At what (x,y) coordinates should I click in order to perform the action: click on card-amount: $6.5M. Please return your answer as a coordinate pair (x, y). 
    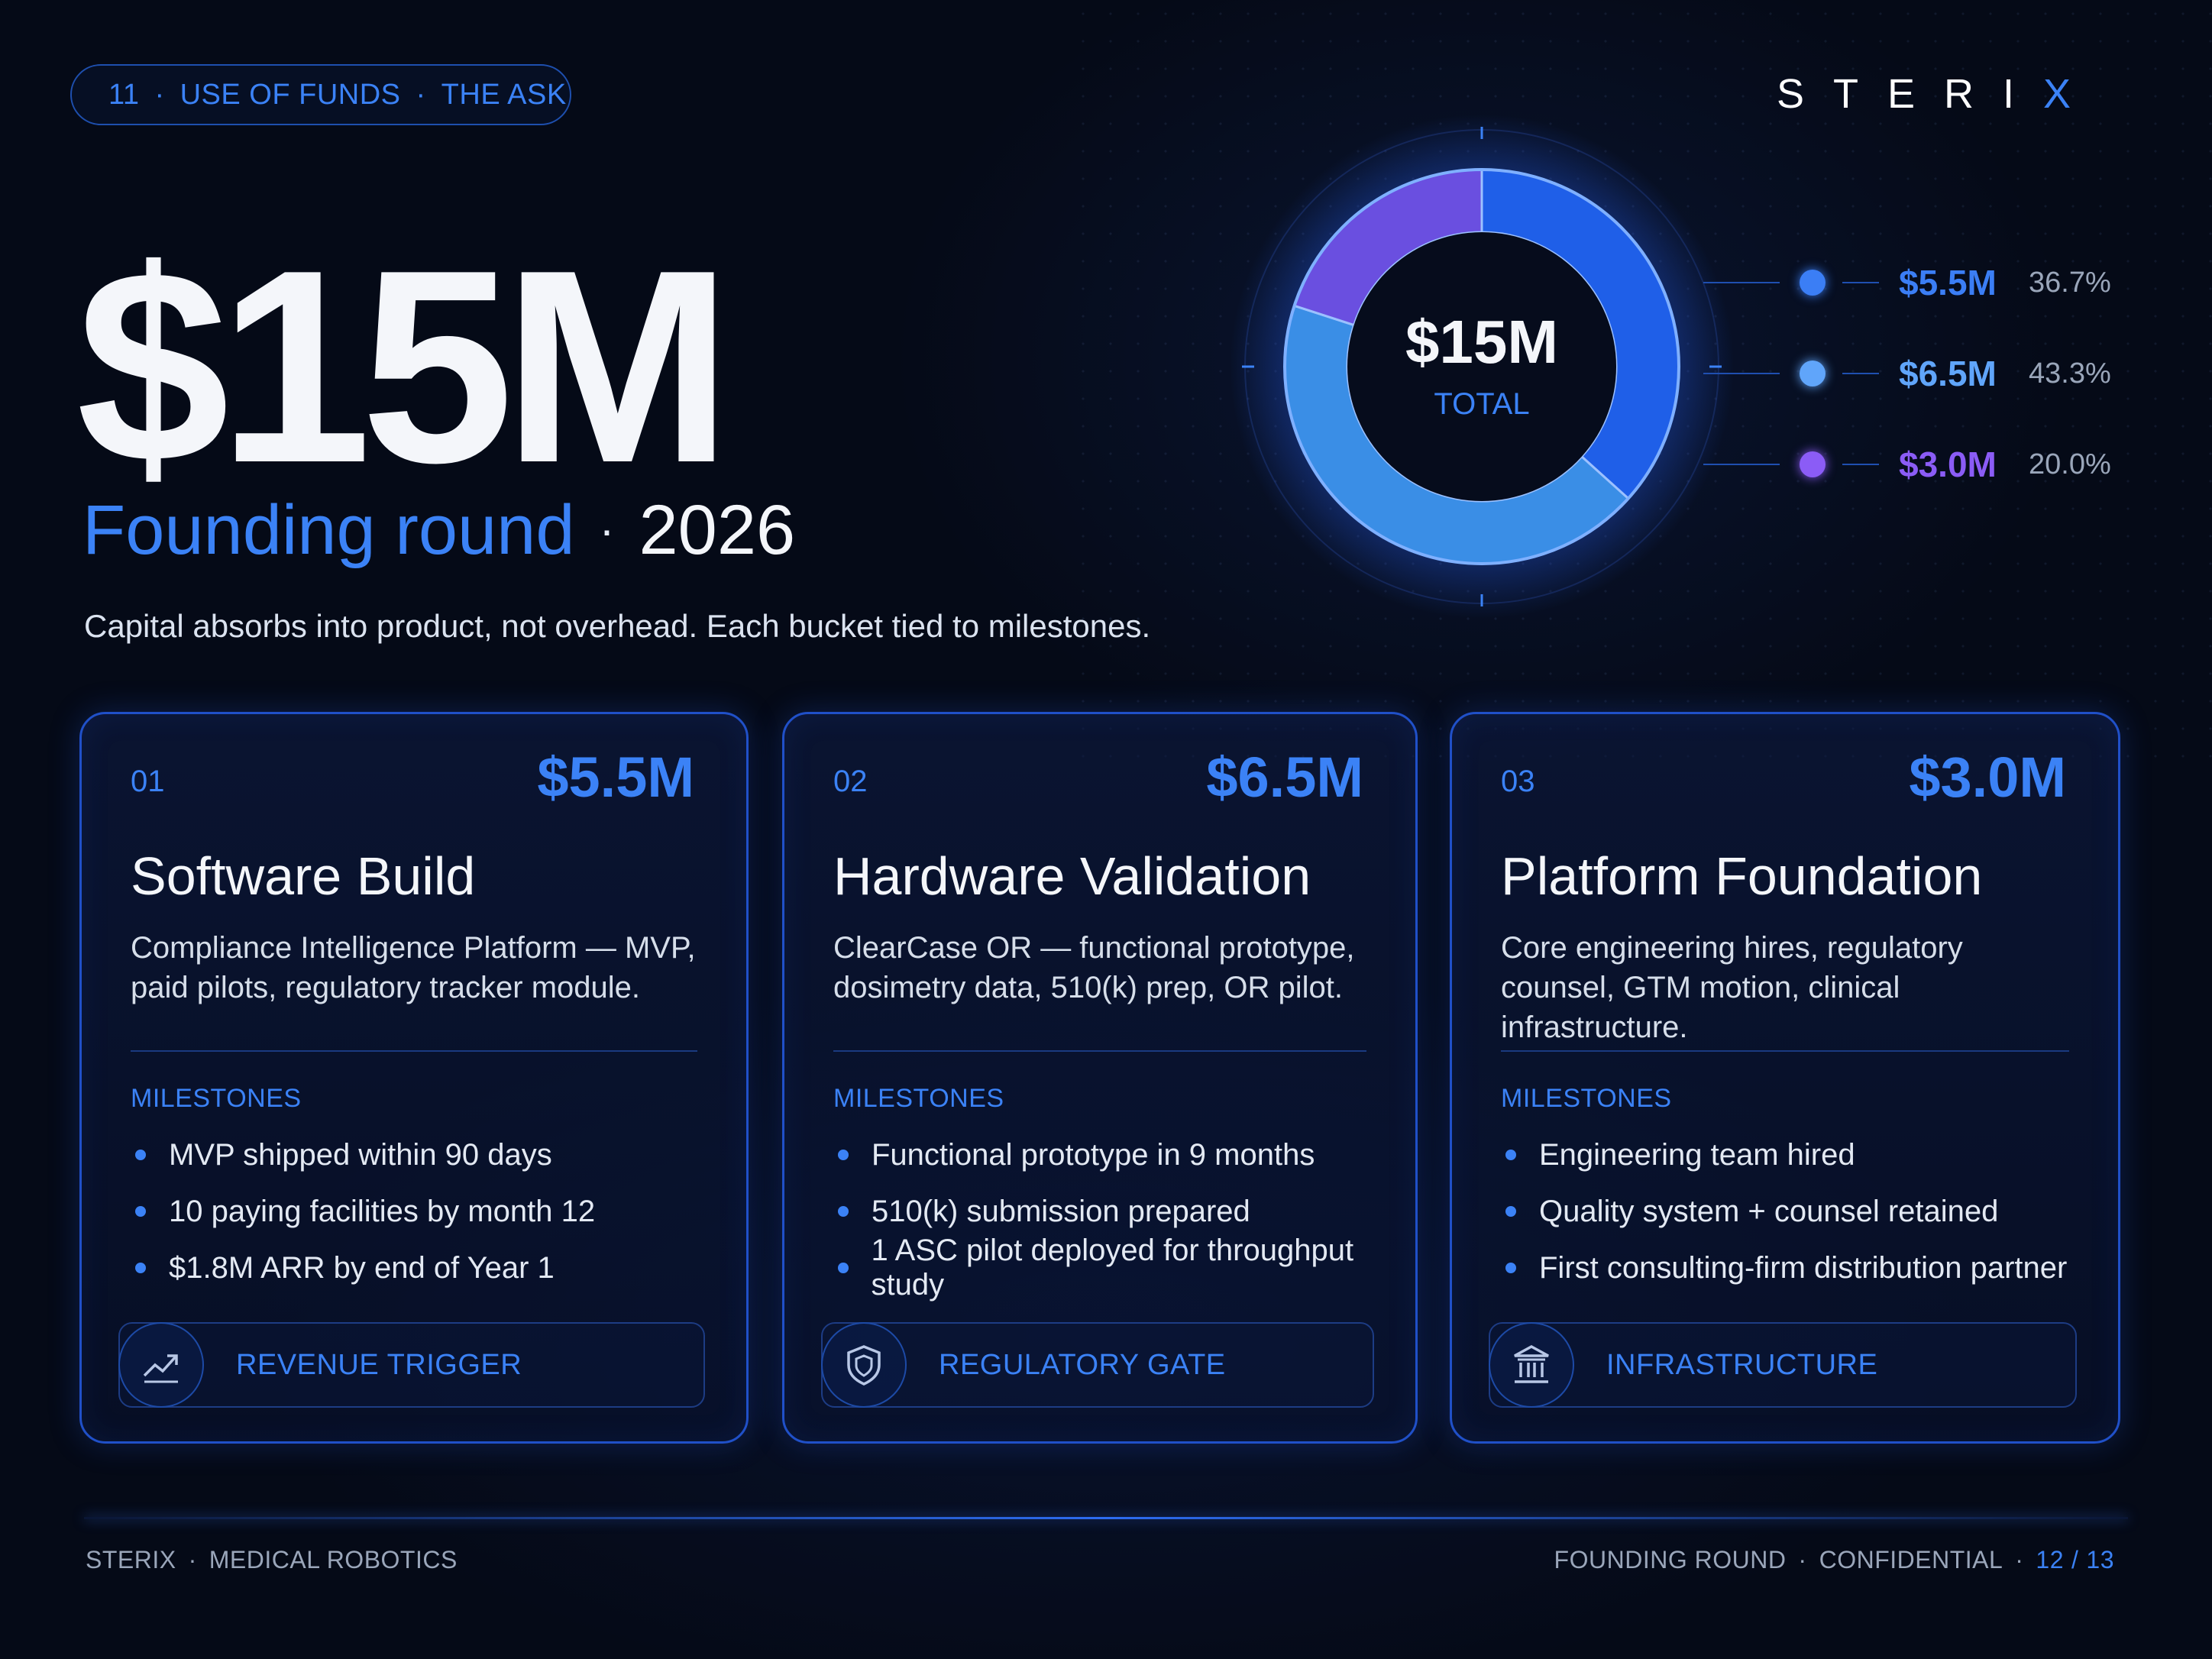
    Looking at the image, I should click on (1284, 777).